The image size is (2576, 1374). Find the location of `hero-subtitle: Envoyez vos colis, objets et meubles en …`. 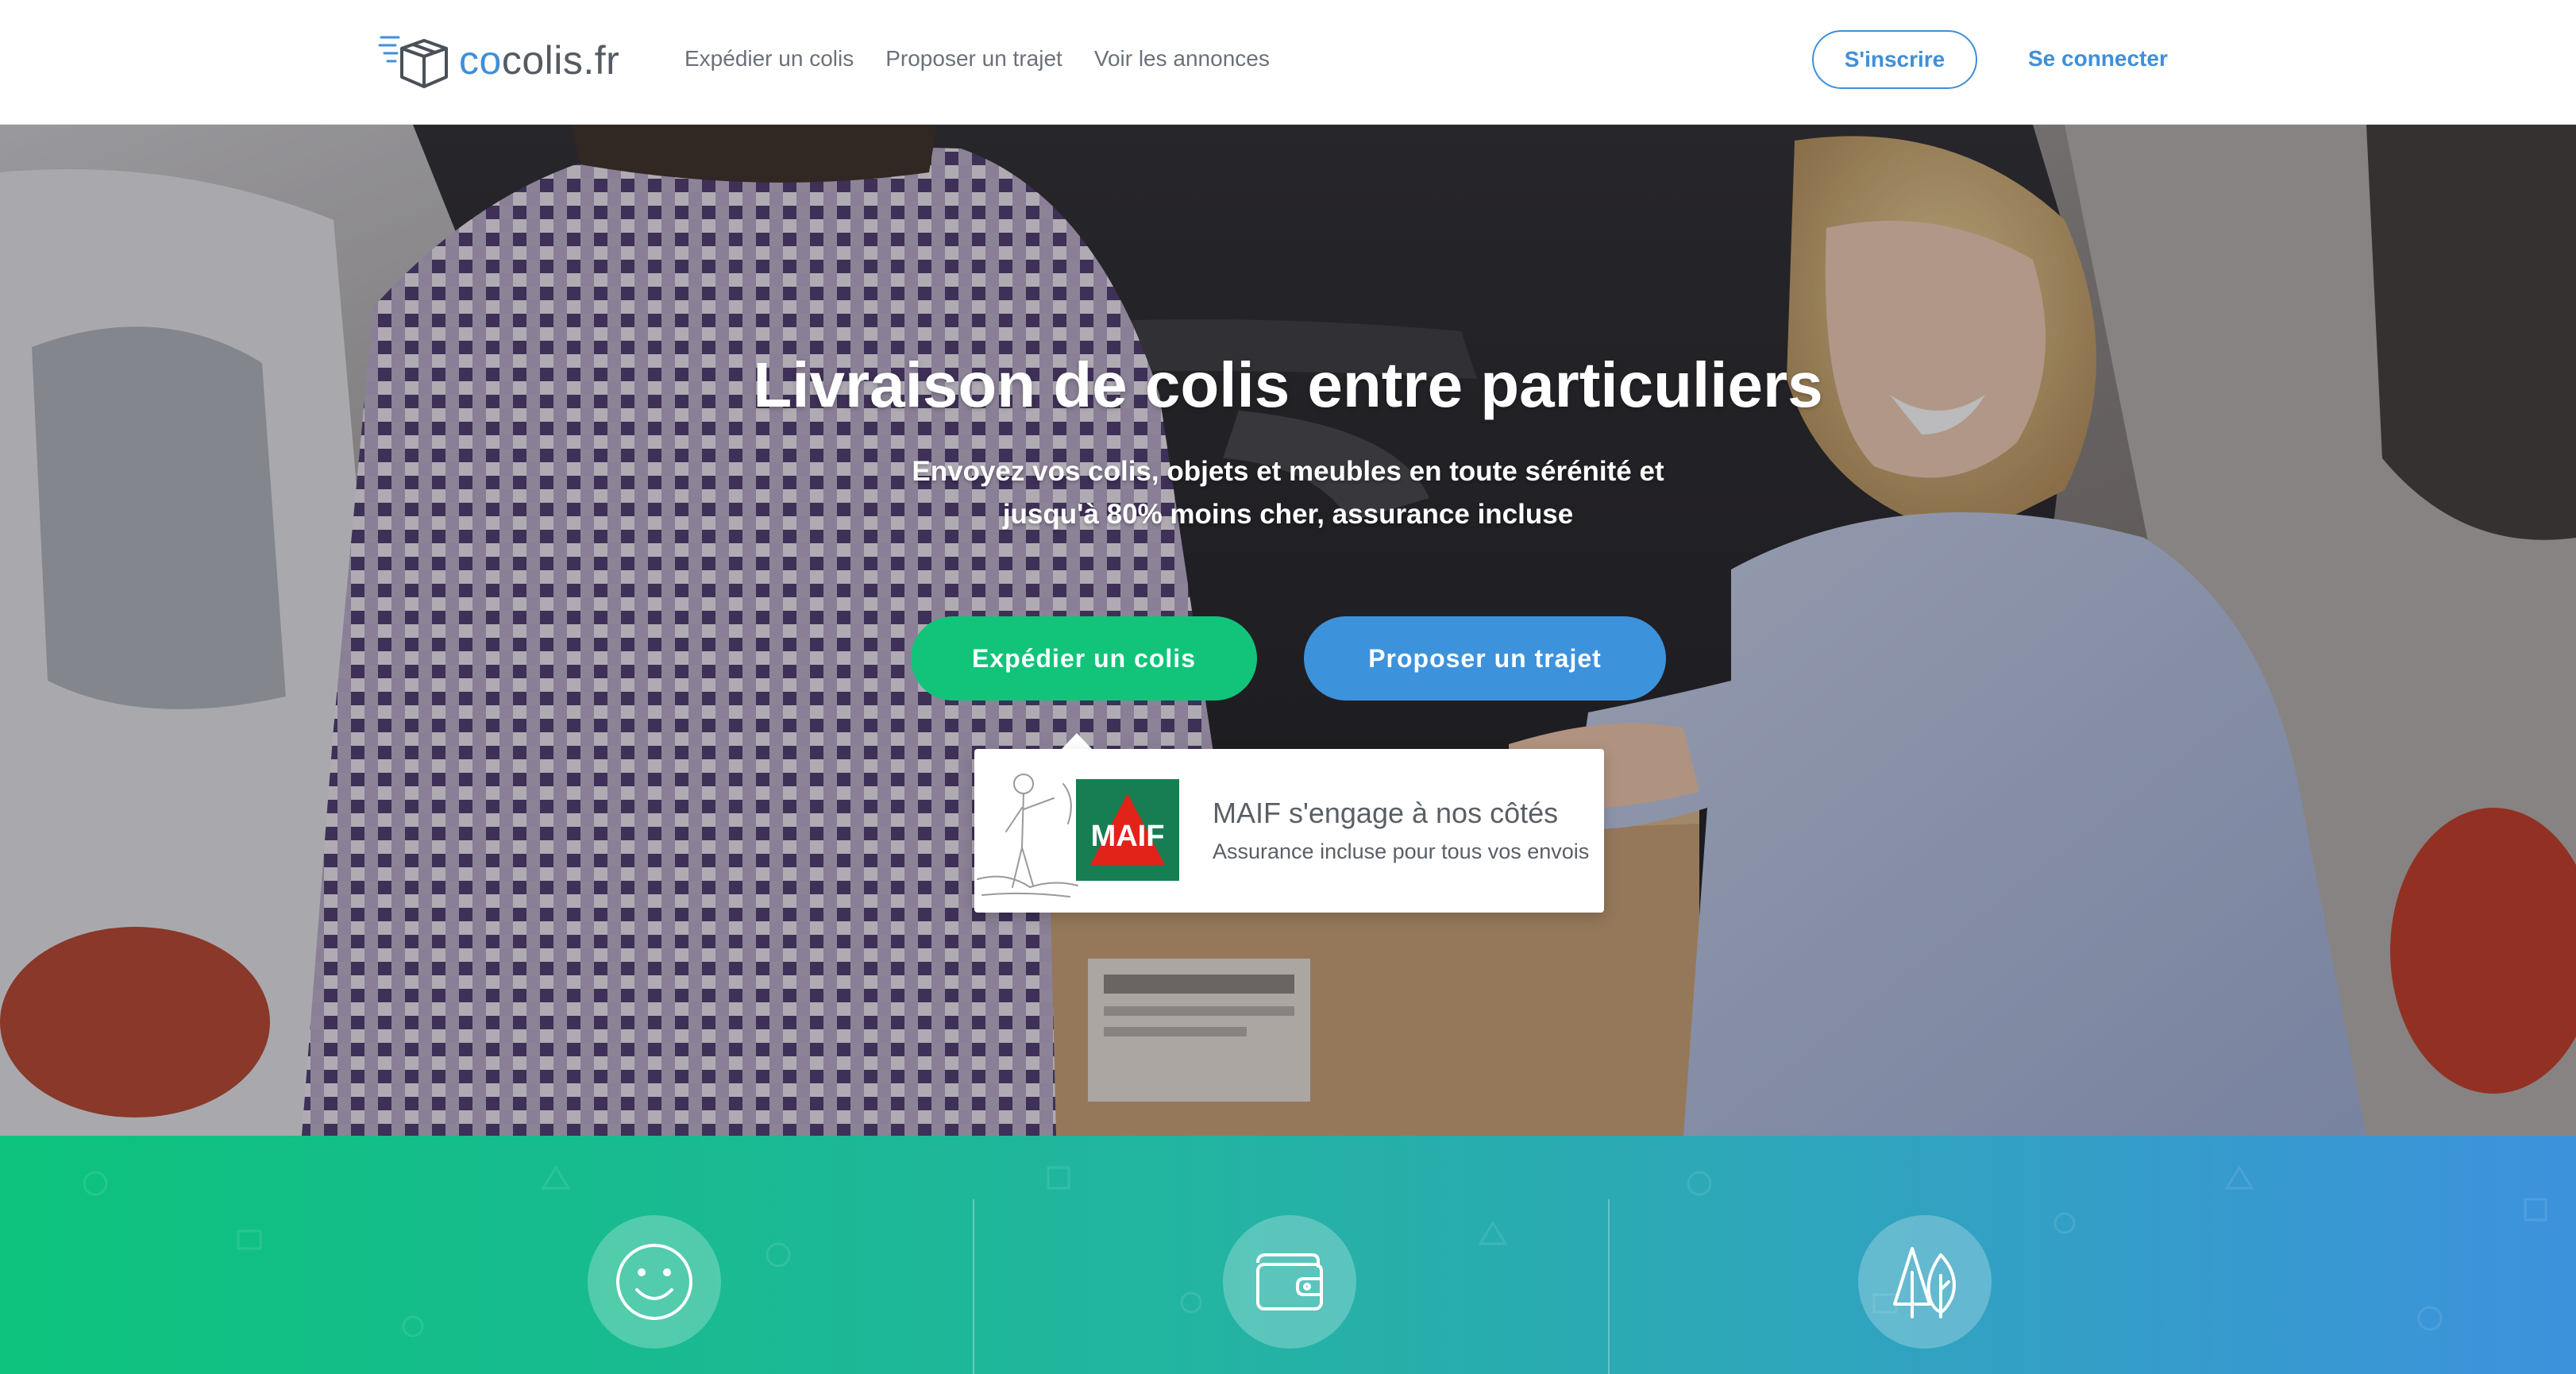

hero-subtitle: Envoyez vos colis, objets et meubles en … is located at coordinates (1288, 493).